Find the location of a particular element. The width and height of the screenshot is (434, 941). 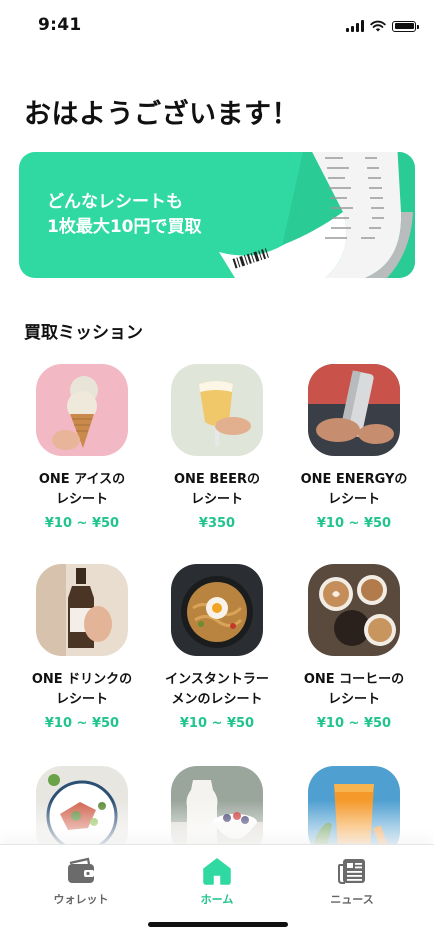

status-icons is located at coordinates (382, 26).